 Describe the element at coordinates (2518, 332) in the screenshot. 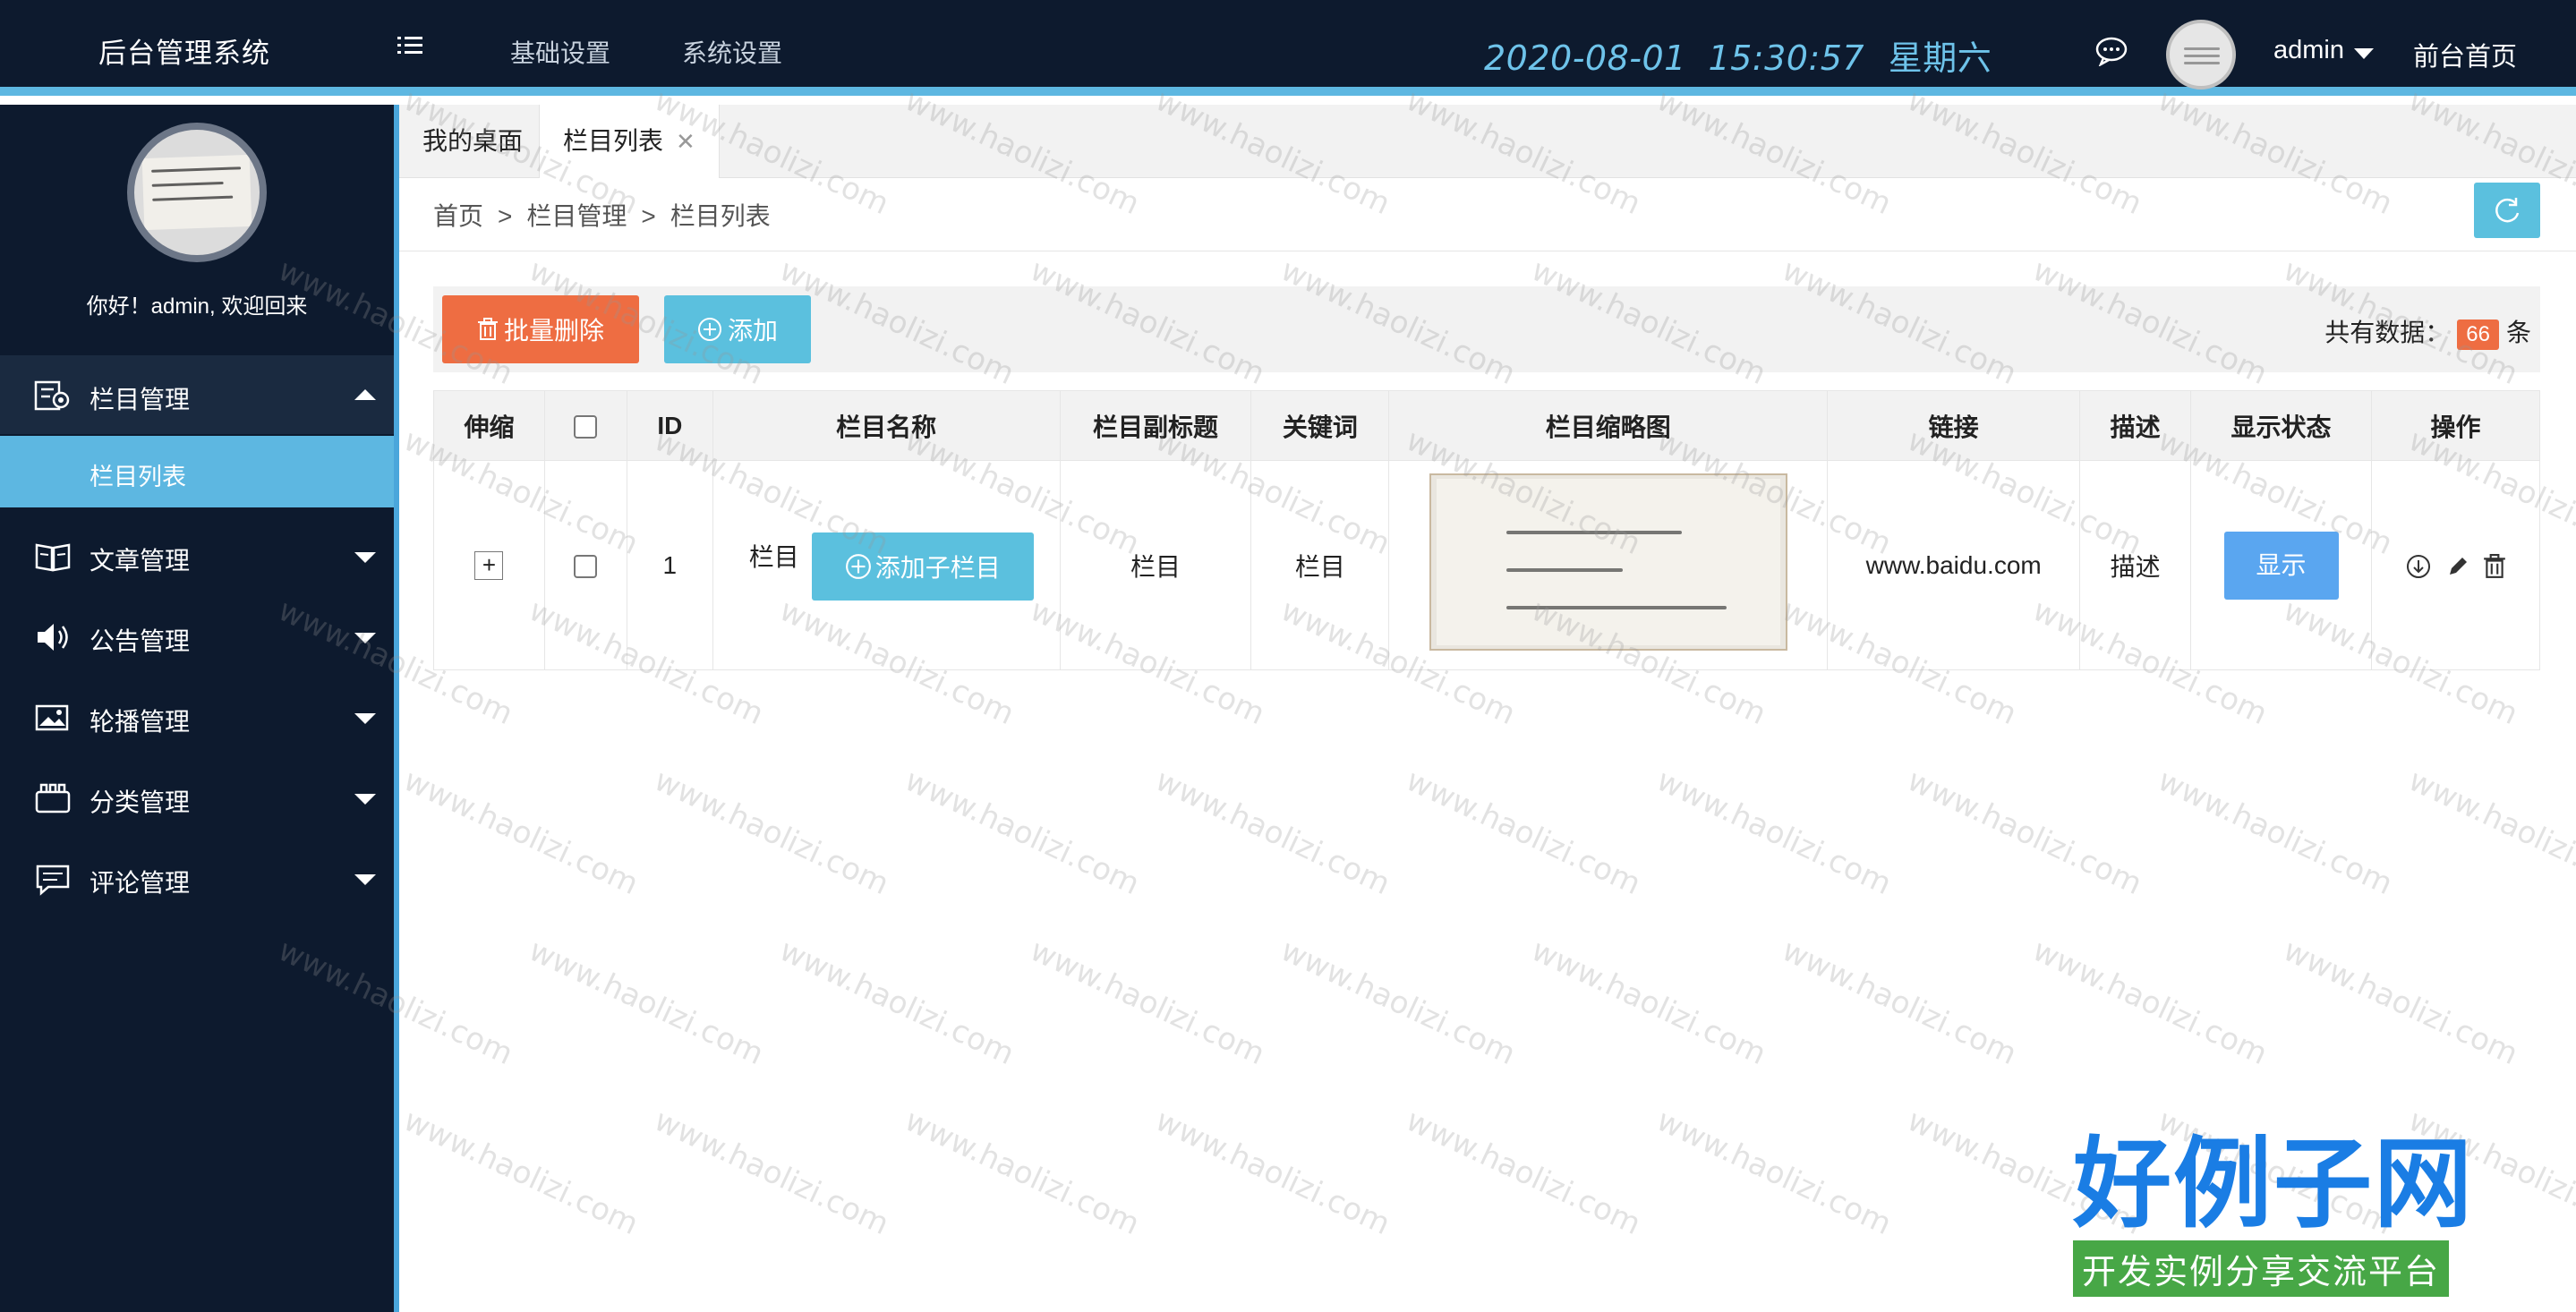

I see `total-suffix: 条` at that location.